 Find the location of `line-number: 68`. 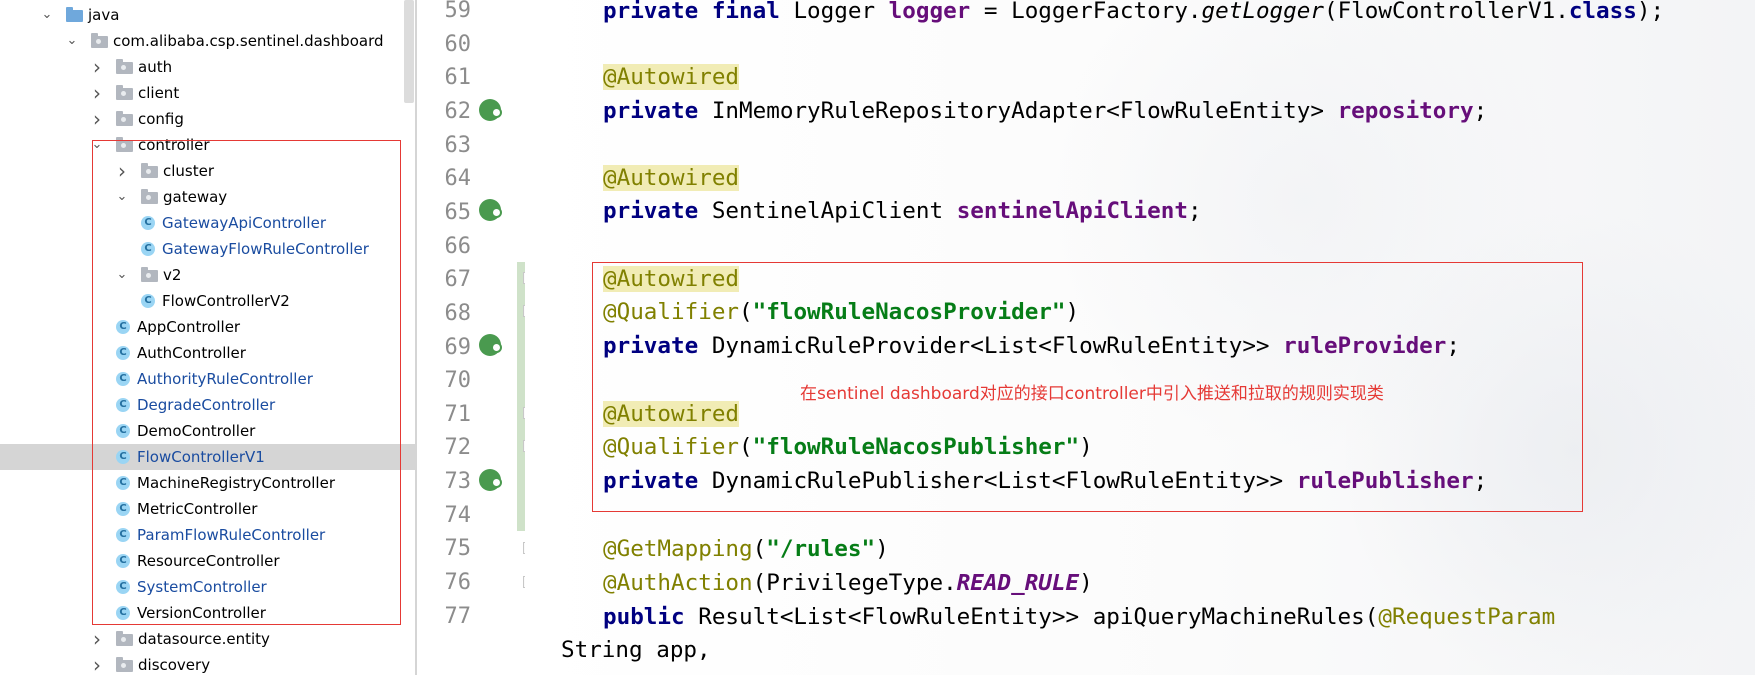

line-number: 68 is located at coordinates (458, 313).